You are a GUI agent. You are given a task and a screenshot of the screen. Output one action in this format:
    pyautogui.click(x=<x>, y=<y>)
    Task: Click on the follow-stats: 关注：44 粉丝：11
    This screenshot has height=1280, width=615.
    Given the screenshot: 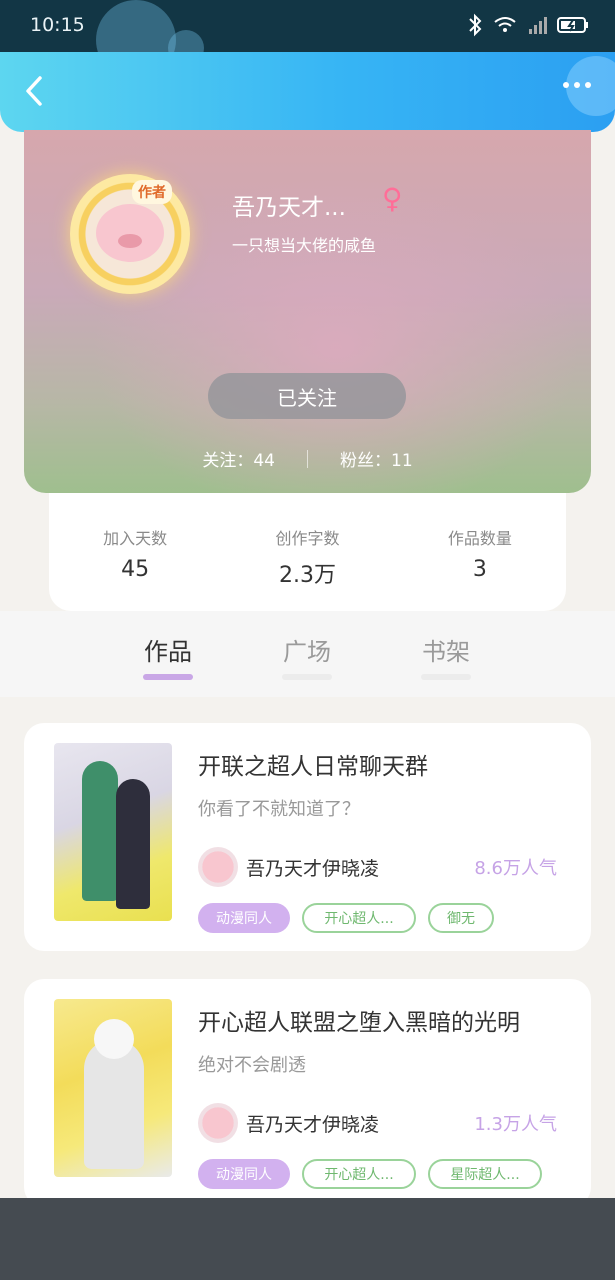 What is the action you would take?
    pyautogui.click(x=307, y=458)
    